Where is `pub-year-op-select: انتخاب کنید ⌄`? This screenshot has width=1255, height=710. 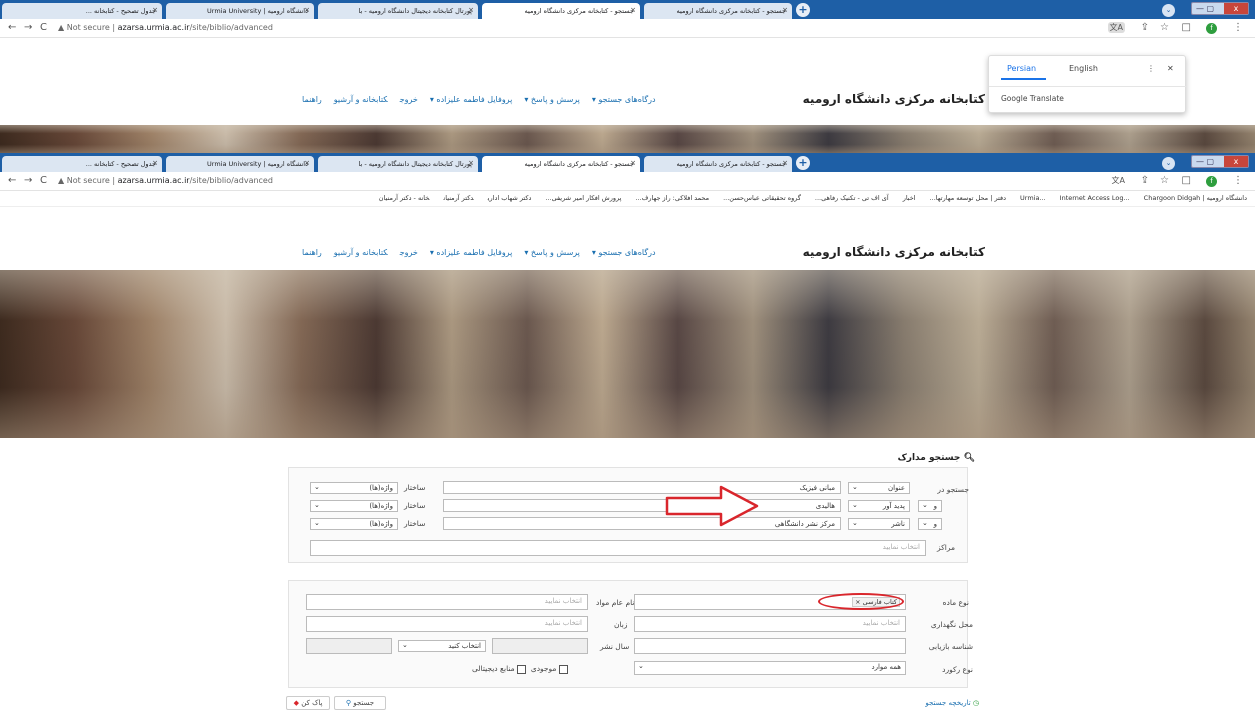
pub-year-op-select: انتخاب کنید ⌄ is located at coordinates (442, 646).